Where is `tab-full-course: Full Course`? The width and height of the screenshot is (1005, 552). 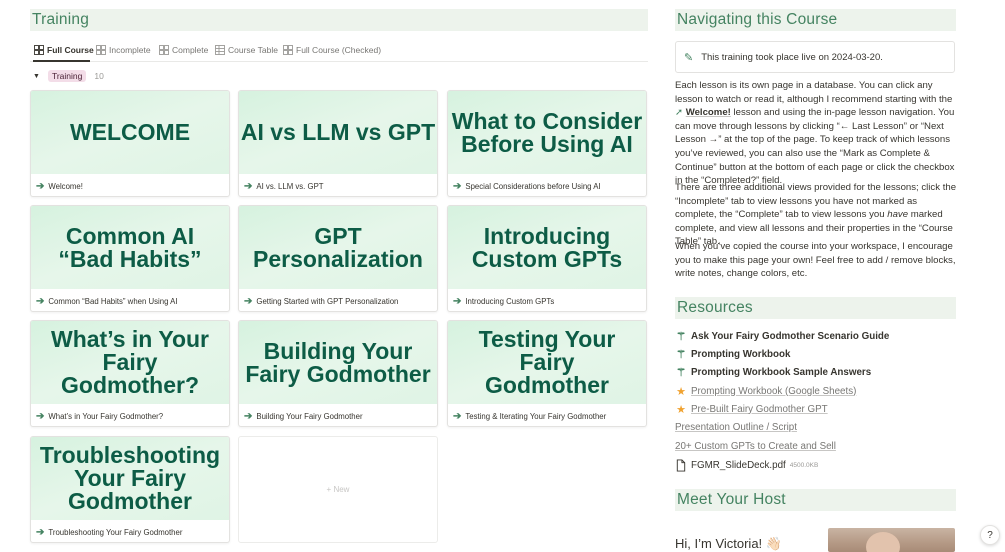
tab-full-course: Full Course is located at coordinates (64, 50).